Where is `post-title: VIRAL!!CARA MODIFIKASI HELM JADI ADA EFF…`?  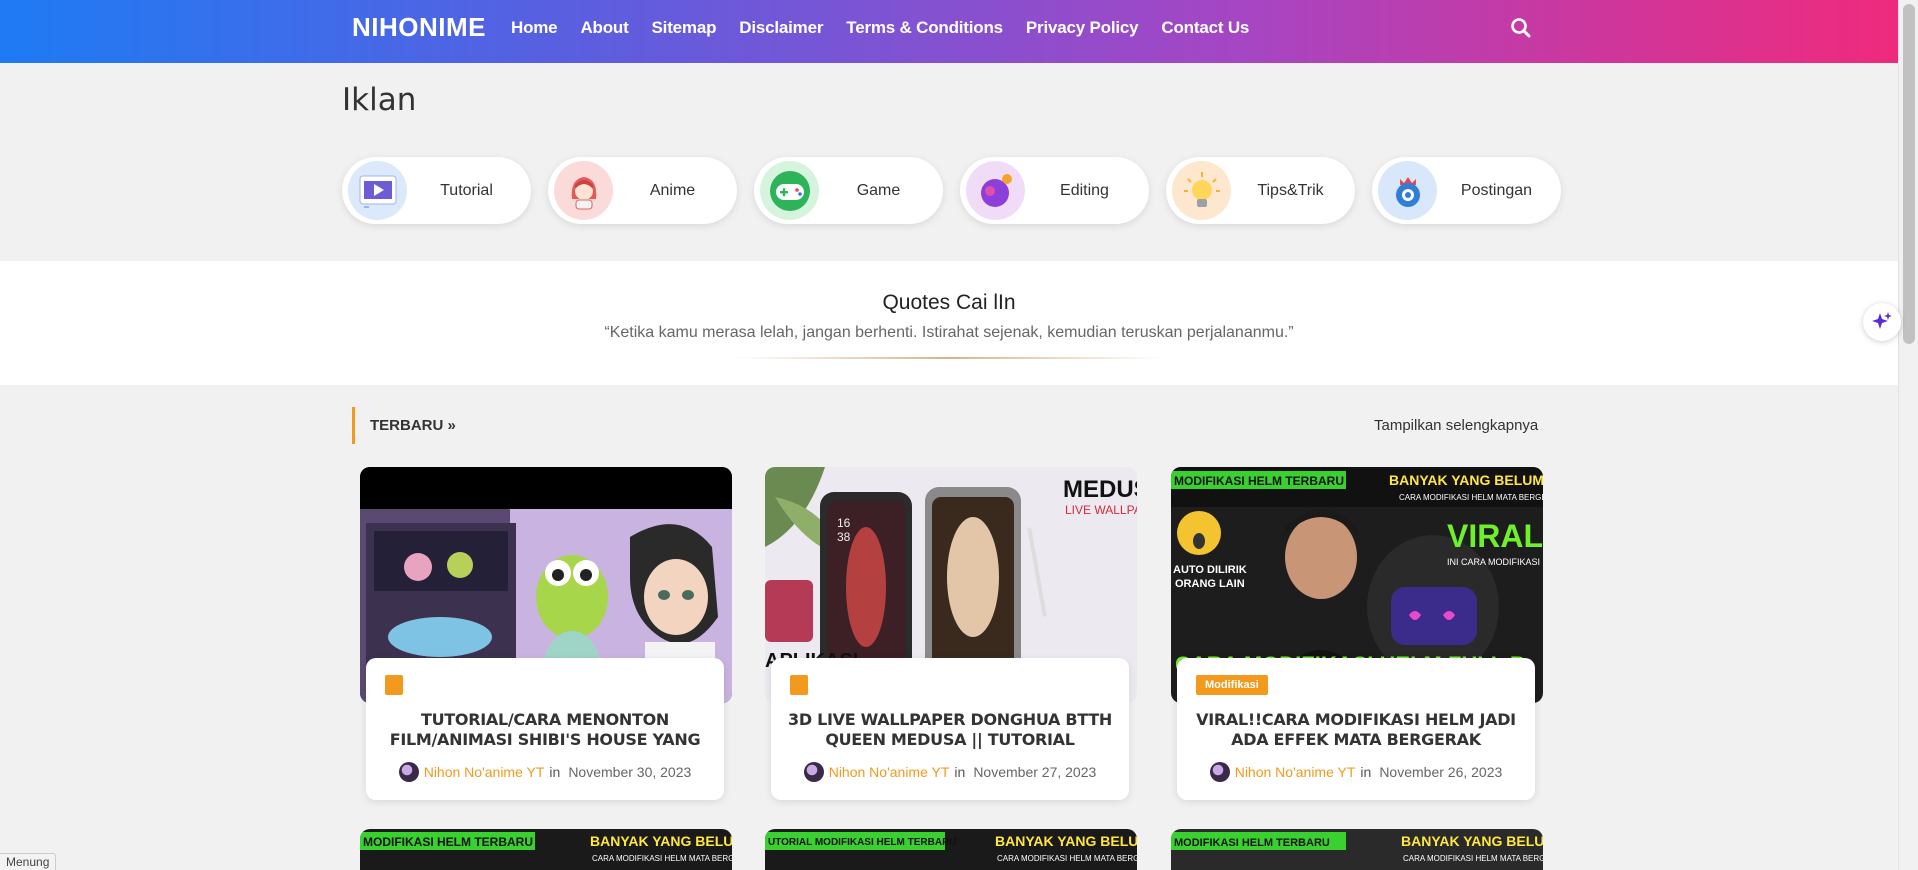 post-title: VIRAL!!CARA MODIFIKASI HELM JADI ADA EFF… is located at coordinates (1356, 730).